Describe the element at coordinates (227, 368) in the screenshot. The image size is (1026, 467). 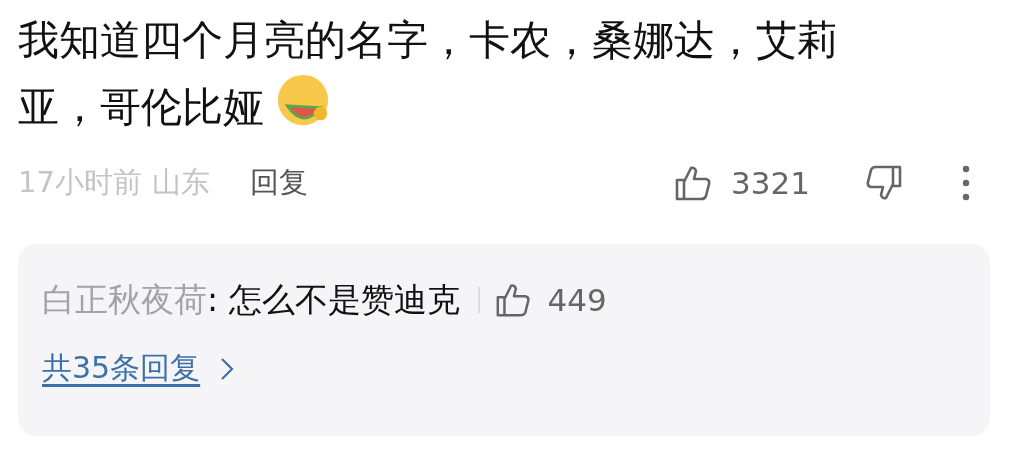
I see `chevron-right-icon` at that location.